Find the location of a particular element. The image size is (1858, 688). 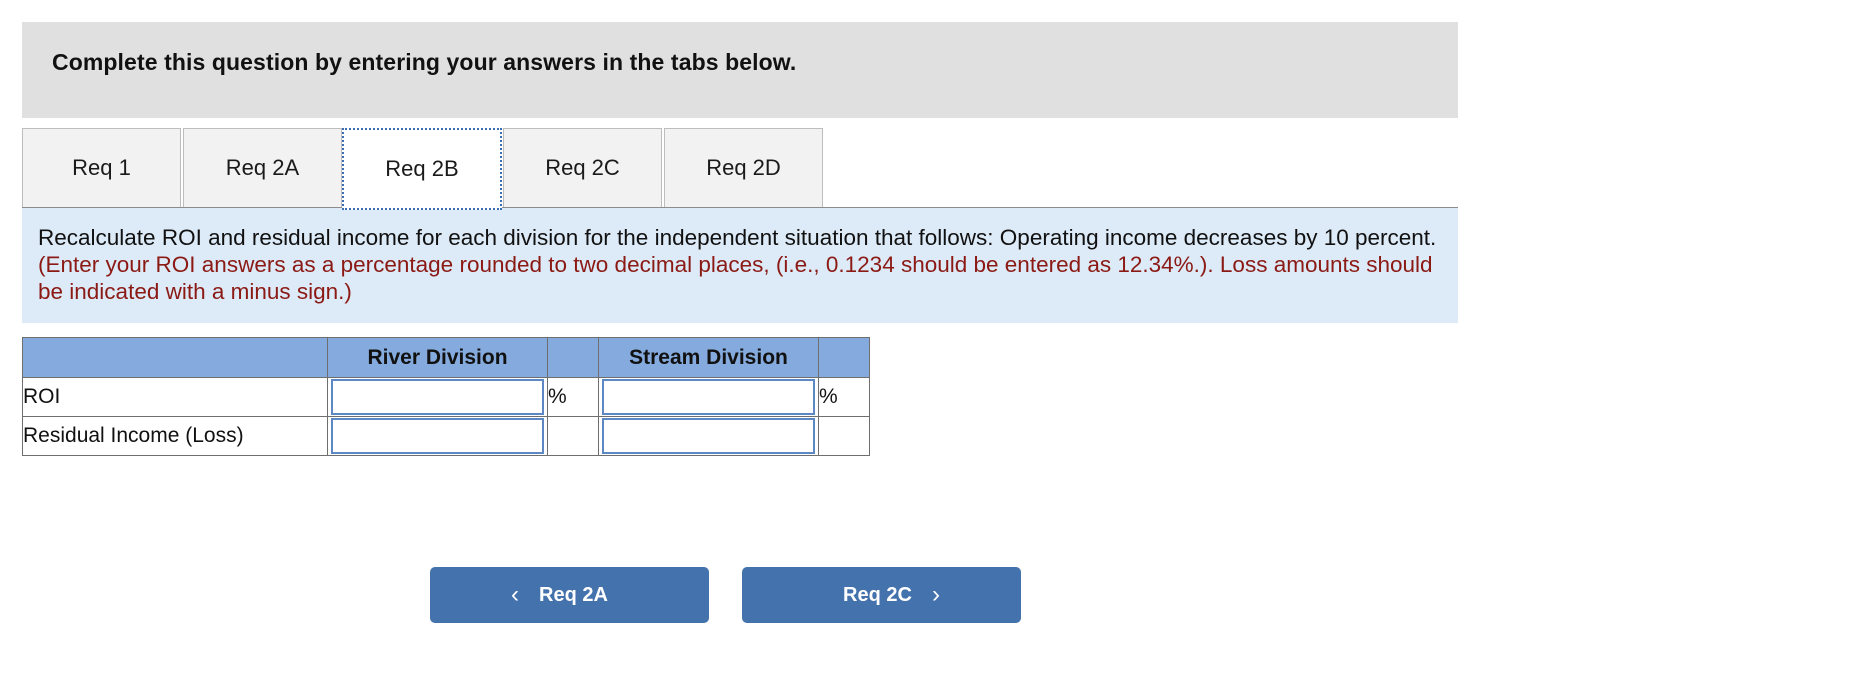

cell-residual-river is located at coordinates (437, 436).